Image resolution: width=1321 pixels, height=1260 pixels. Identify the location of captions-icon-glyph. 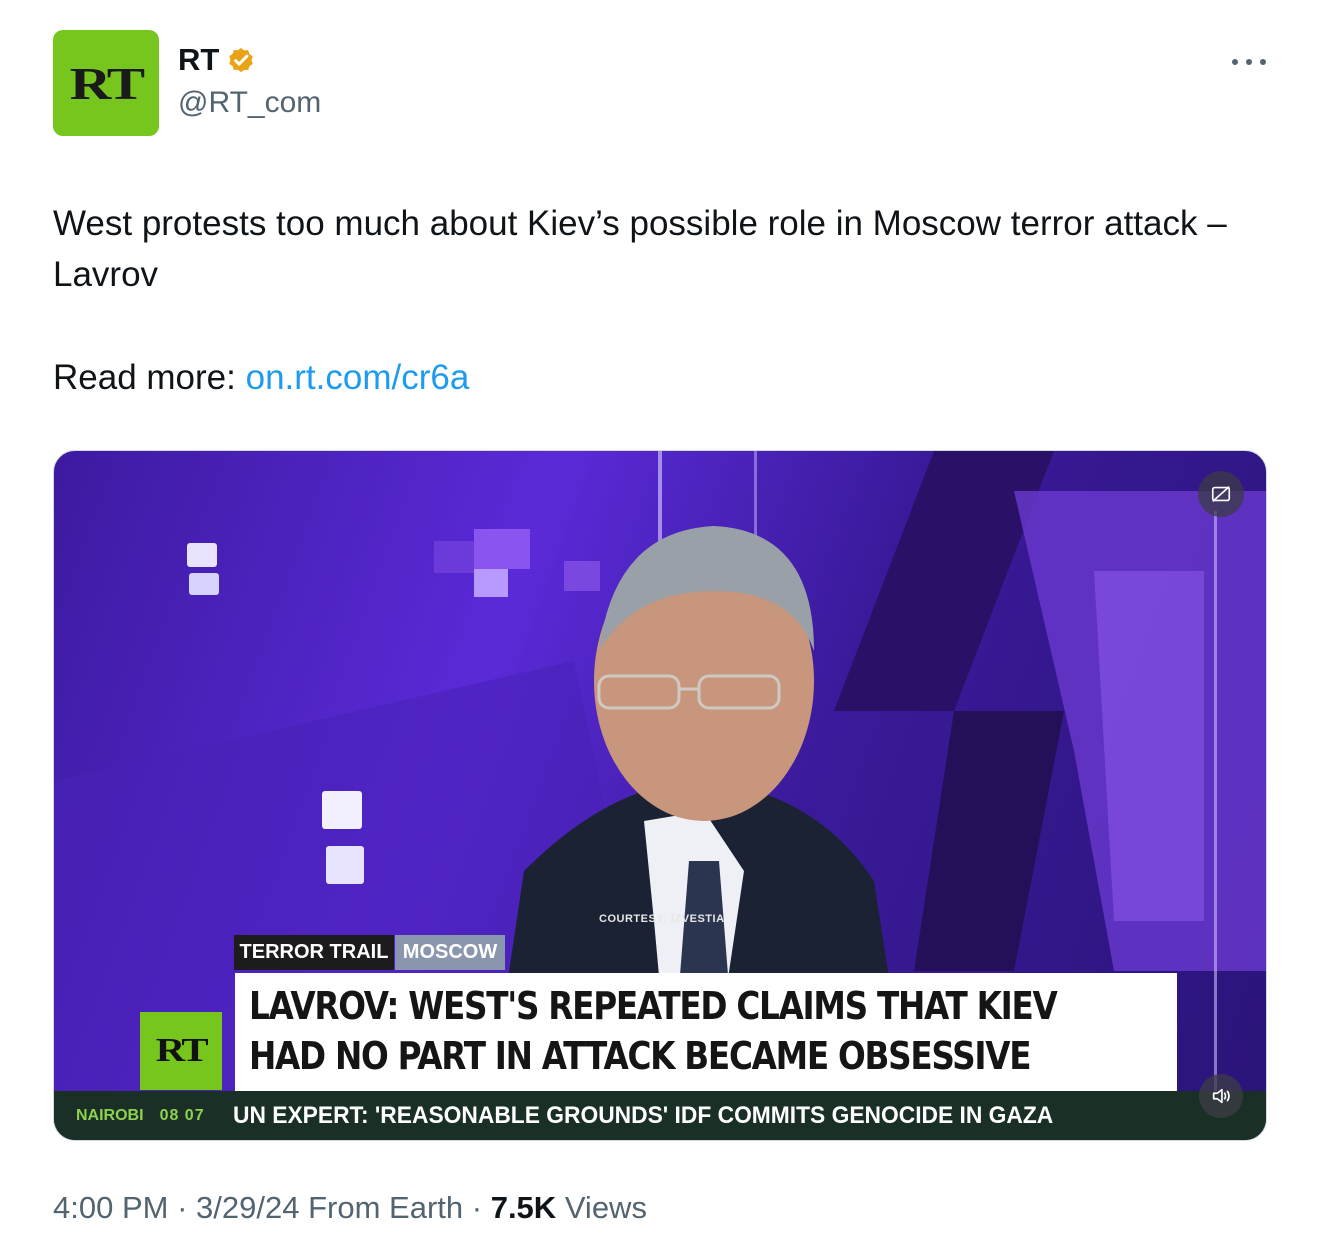
(1221, 494).